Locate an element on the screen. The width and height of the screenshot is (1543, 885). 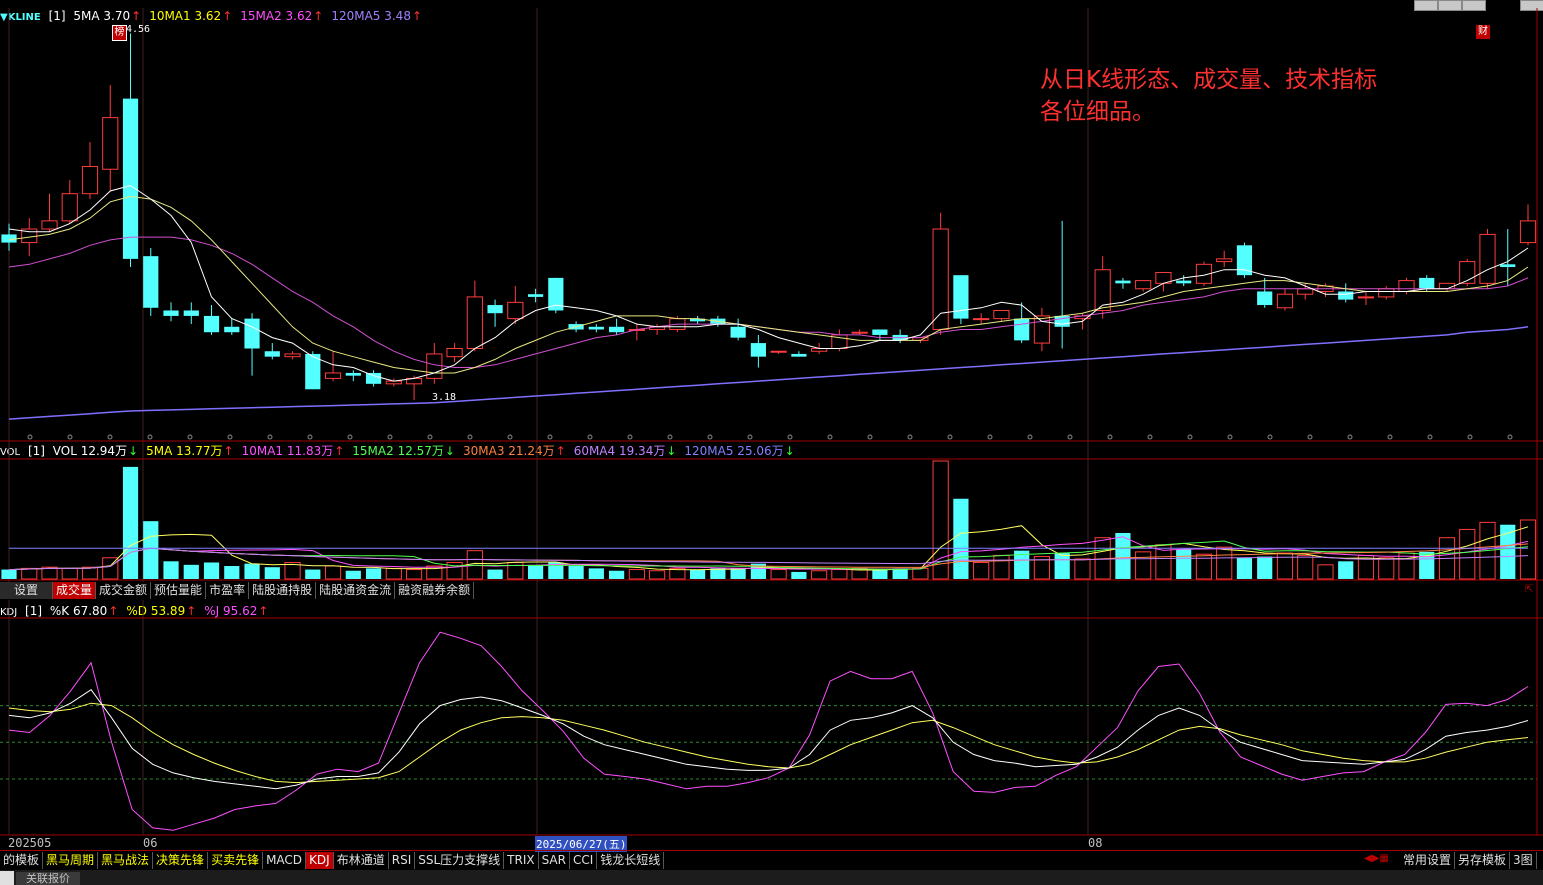
mid-tab-4: 市盈率 is located at coordinates (228, 590).